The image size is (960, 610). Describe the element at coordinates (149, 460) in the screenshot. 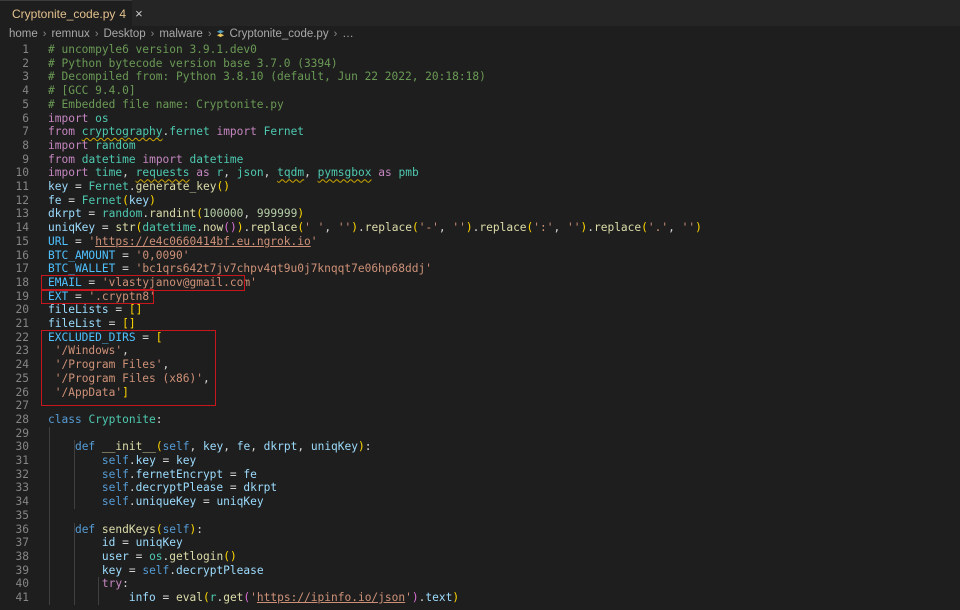

I see `code-text: self.key = key` at that location.